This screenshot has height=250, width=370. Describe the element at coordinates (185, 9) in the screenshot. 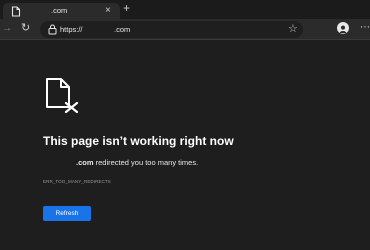

I see `tab-strip: .com × +` at that location.